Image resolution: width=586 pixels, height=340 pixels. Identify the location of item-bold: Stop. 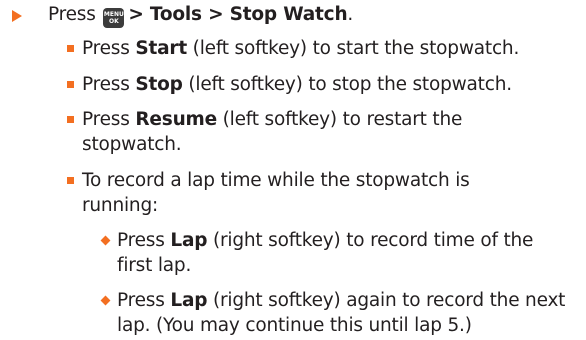
(159, 84).